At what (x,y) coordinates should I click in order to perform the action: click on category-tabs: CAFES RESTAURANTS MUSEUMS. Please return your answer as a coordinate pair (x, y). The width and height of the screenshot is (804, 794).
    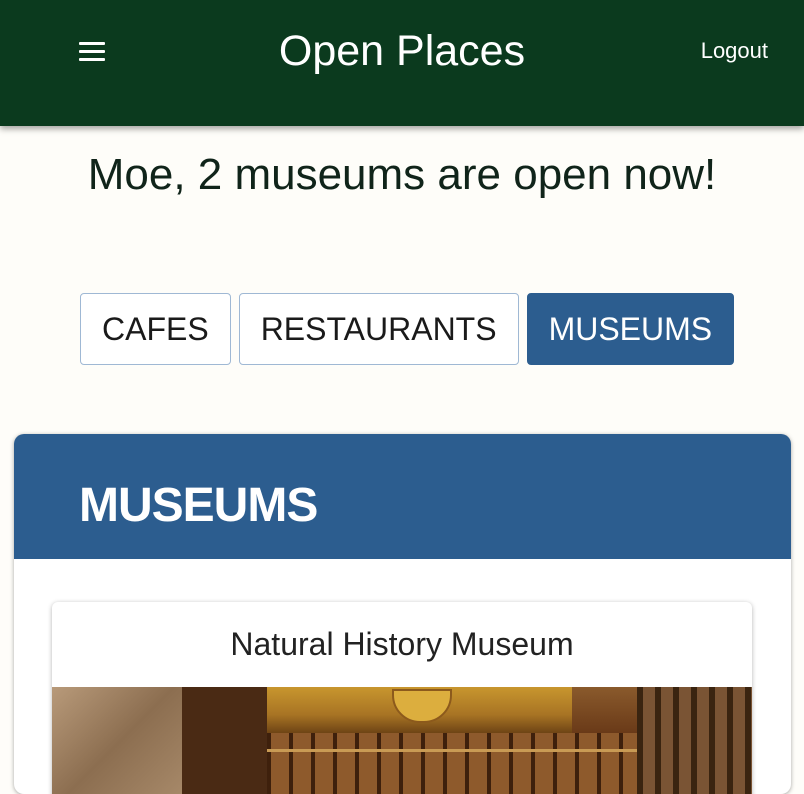
    Looking at the image, I should click on (407, 329).